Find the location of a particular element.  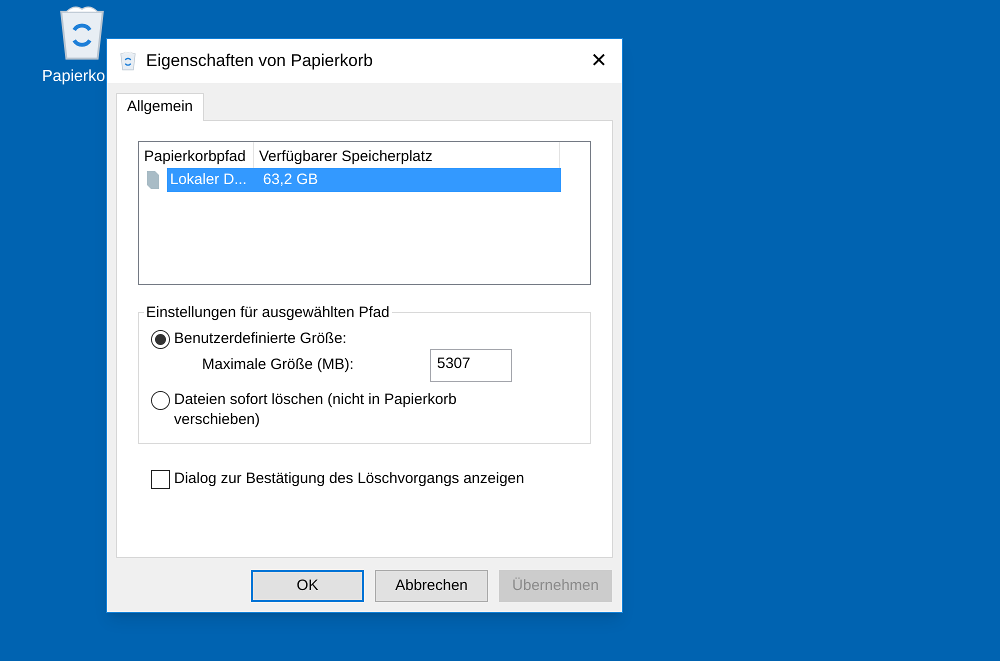

size-input-field: 5307 is located at coordinates (471, 365).